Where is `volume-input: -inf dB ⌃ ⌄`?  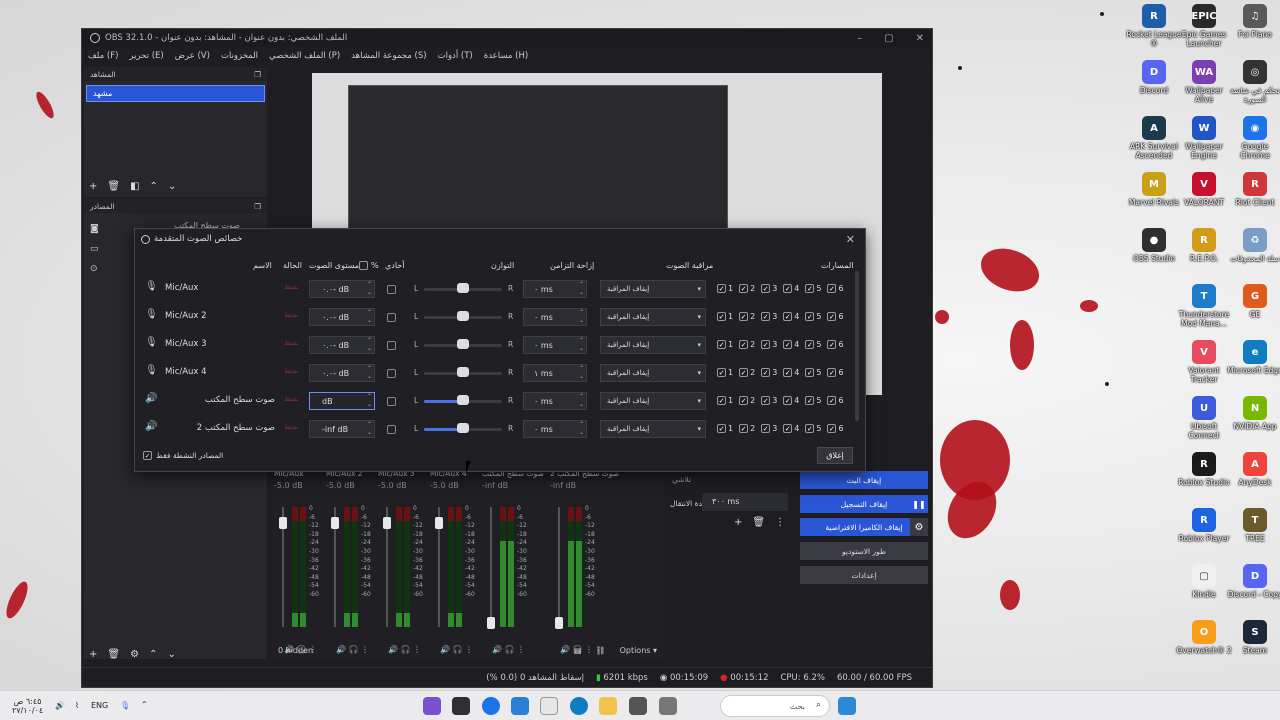 volume-input: -inf dB ⌃ ⌄ is located at coordinates (342, 429).